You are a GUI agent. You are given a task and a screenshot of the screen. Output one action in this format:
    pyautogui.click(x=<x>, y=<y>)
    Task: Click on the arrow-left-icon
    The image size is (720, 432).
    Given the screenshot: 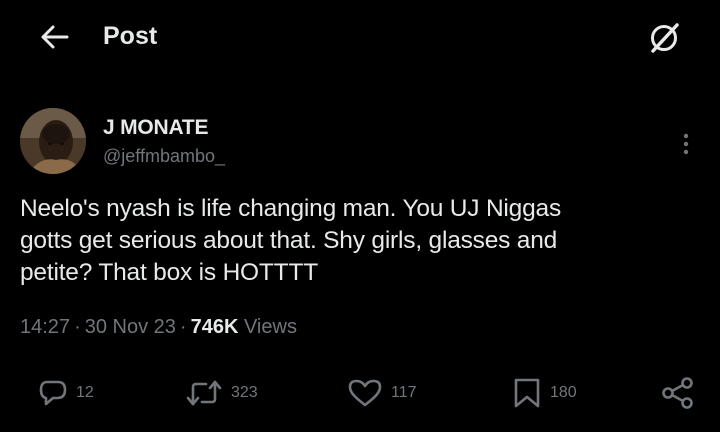 What is the action you would take?
    pyautogui.click(x=55, y=37)
    